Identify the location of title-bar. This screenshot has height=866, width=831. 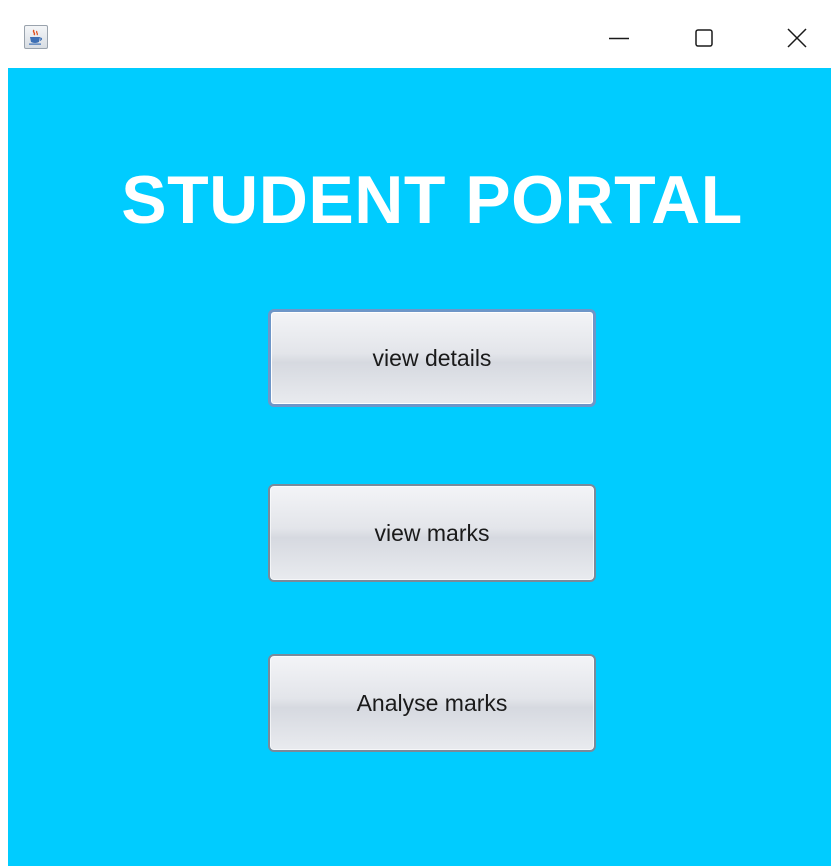
(419, 38).